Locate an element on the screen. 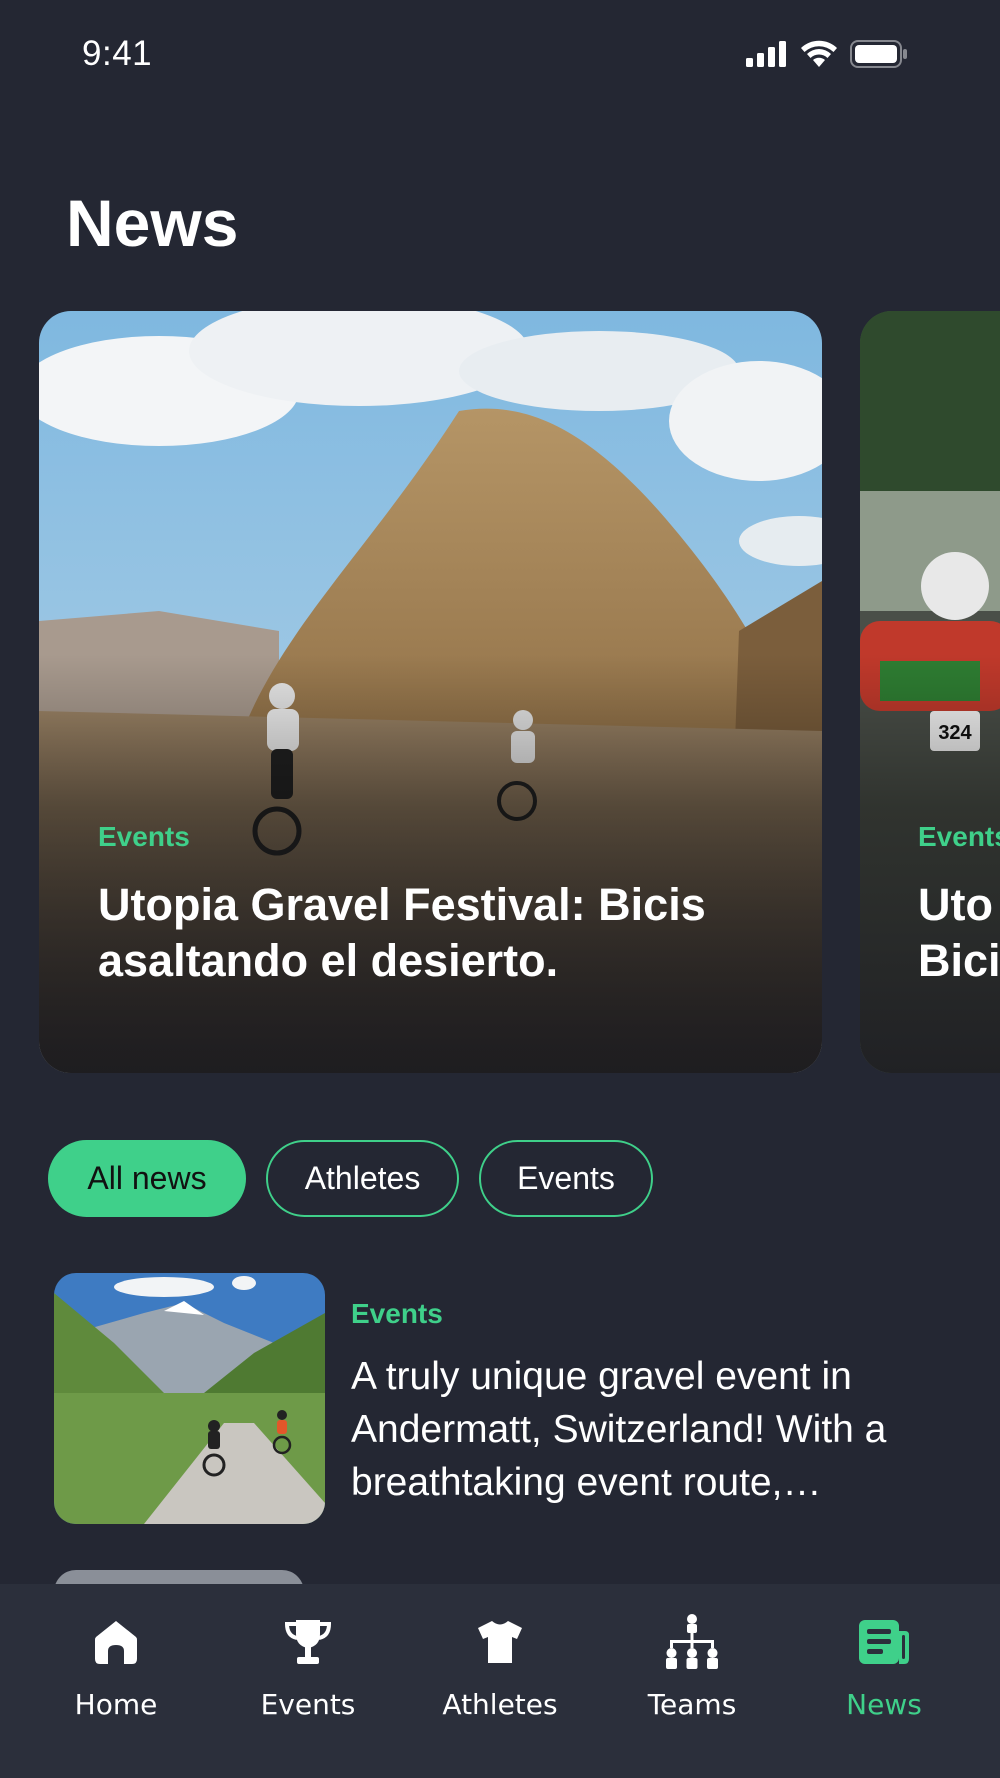 The width and height of the screenshot is (1000, 1778). tab-home: Home is located at coordinates (116, 1681).